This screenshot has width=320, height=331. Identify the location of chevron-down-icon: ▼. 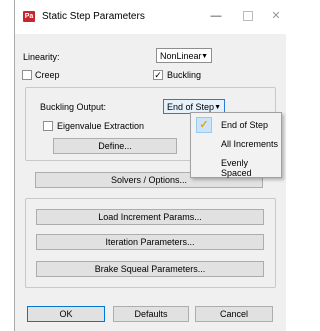
(204, 56).